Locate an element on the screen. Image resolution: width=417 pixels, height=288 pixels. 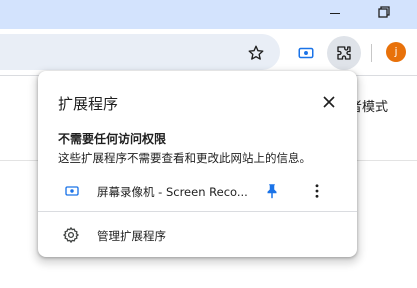
manage-extensions-label: 管理扩展程序 is located at coordinates (131, 236).